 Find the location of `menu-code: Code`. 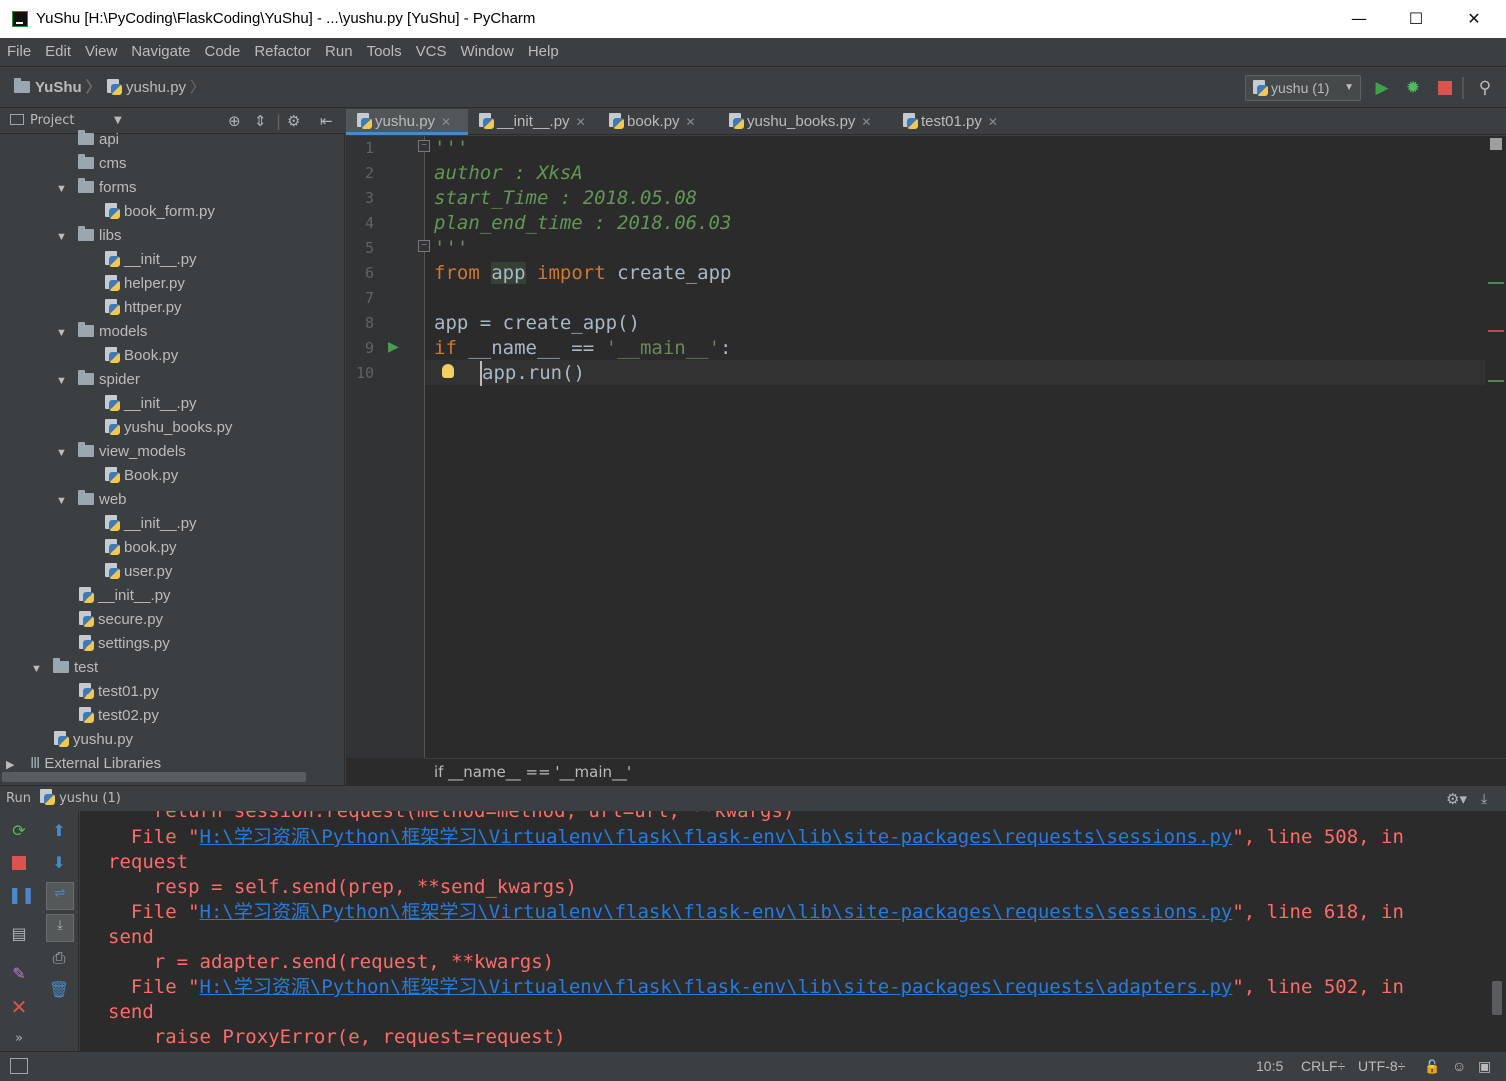

menu-code: Code is located at coordinates (221, 52).